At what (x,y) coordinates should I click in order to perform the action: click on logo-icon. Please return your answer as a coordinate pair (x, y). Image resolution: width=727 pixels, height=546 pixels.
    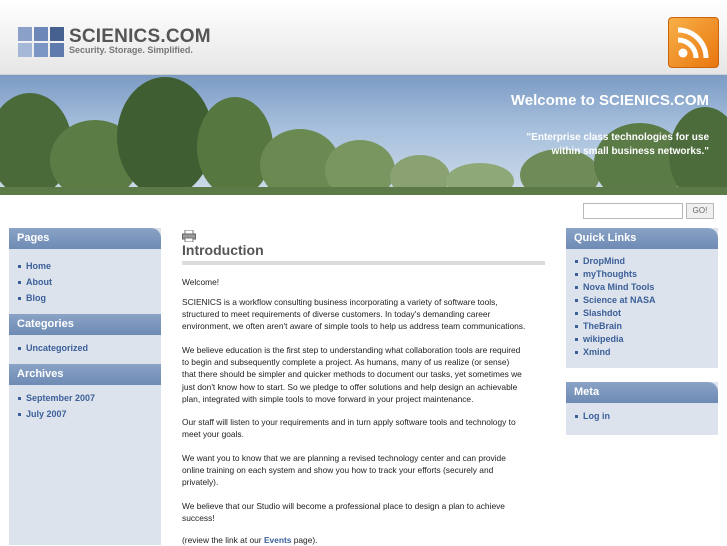
    Looking at the image, I should click on (41, 42).